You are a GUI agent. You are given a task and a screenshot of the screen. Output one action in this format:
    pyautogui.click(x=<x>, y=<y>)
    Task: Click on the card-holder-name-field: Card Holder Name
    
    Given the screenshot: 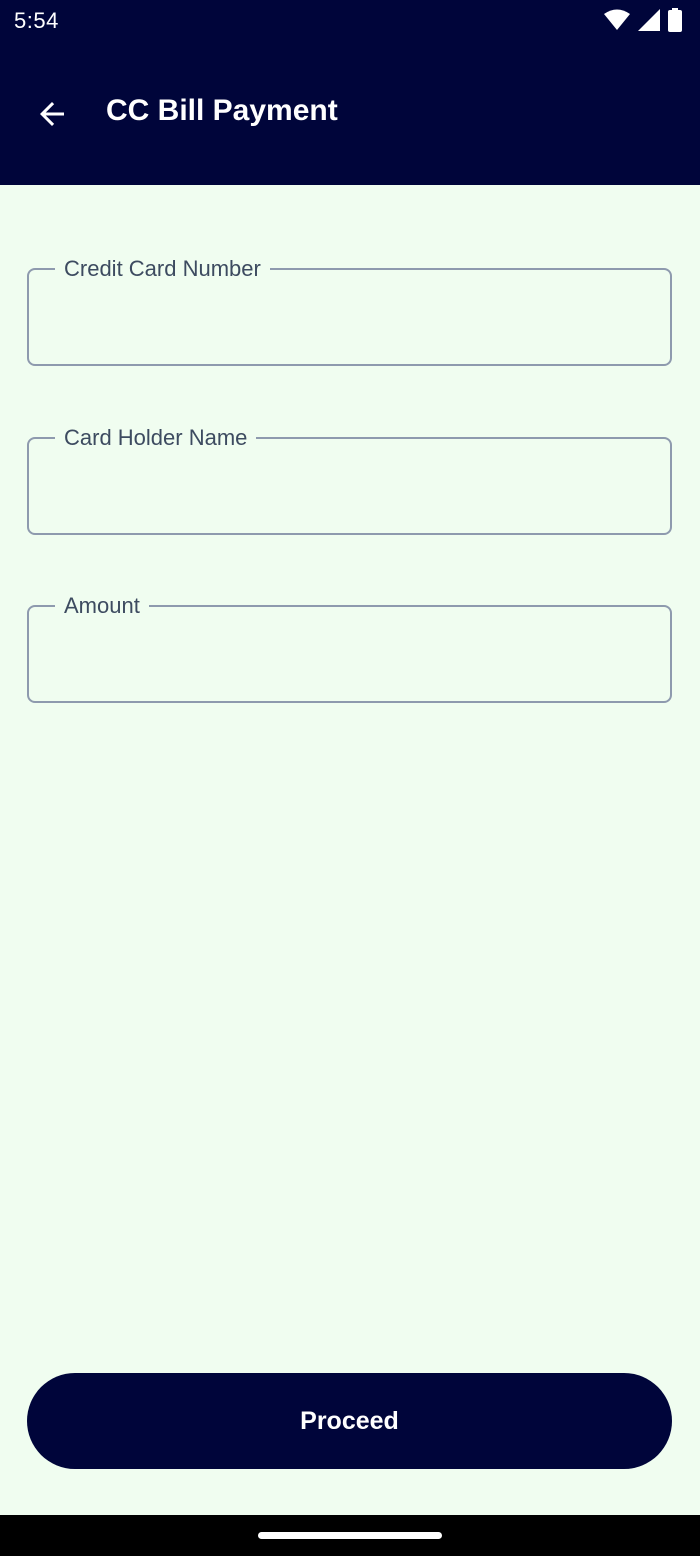 What is the action you would take?
    pyautogui.click(x=349, y=480)
    